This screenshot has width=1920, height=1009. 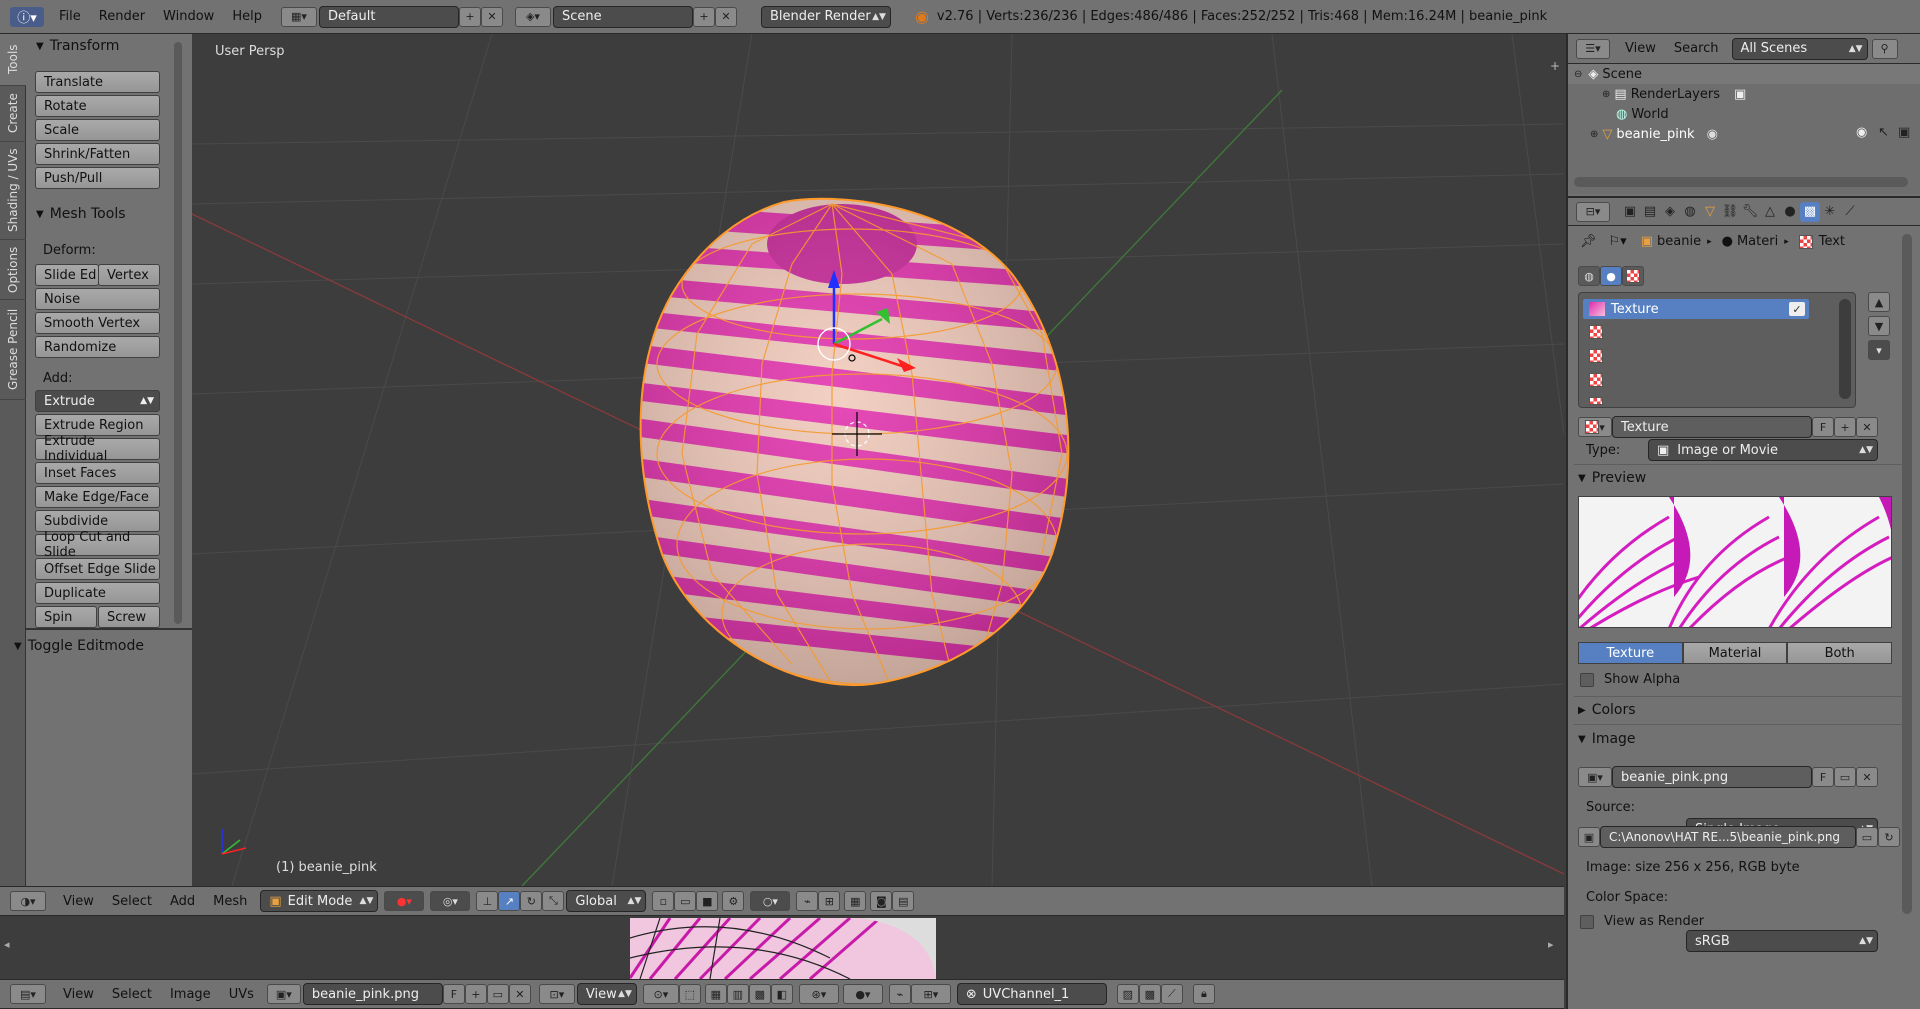 I want to click on browse-file-icon: ▭, so click(x=1867, y=837).